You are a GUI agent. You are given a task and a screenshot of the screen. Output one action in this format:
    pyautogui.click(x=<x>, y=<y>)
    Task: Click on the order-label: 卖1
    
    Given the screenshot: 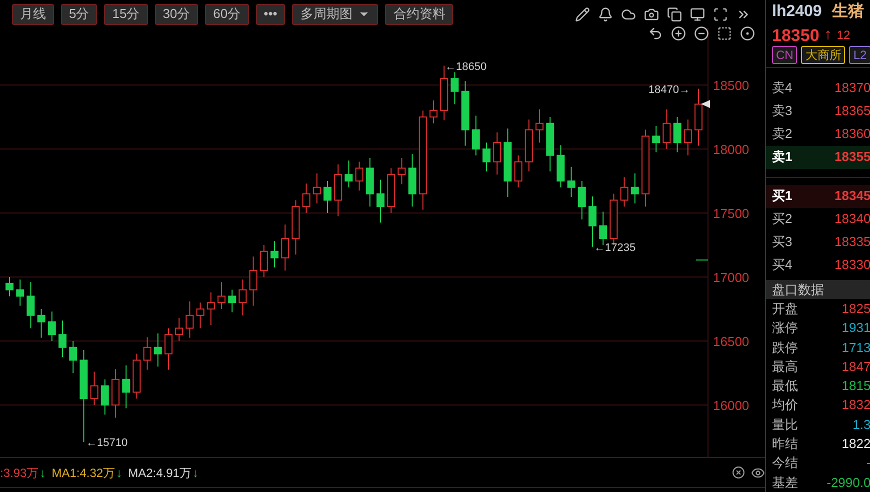 What is the action you would take?
    pyautogui.click(x=782, y=157)
    